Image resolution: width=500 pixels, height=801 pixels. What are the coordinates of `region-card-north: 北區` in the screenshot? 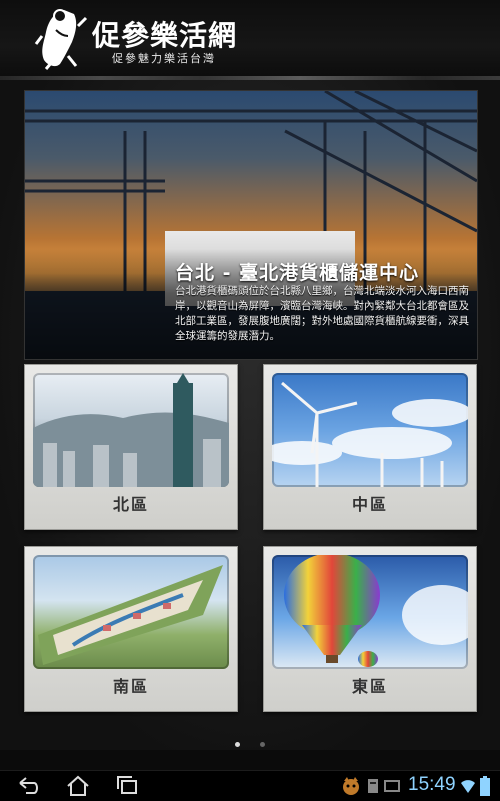 It's located at (131, 447).